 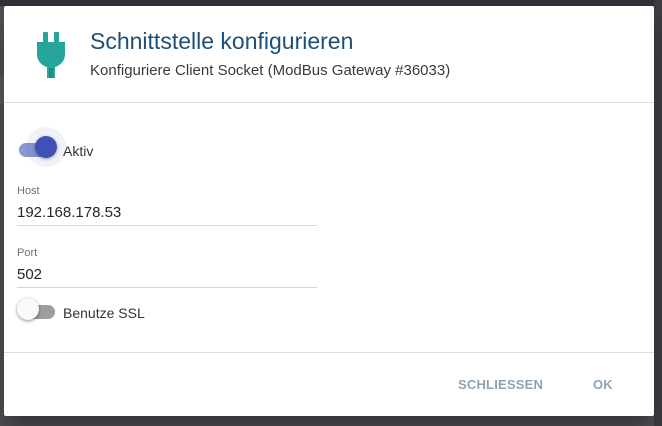 I want to click on close-button: SCHLIESSEN, so click(x=500, y=384).